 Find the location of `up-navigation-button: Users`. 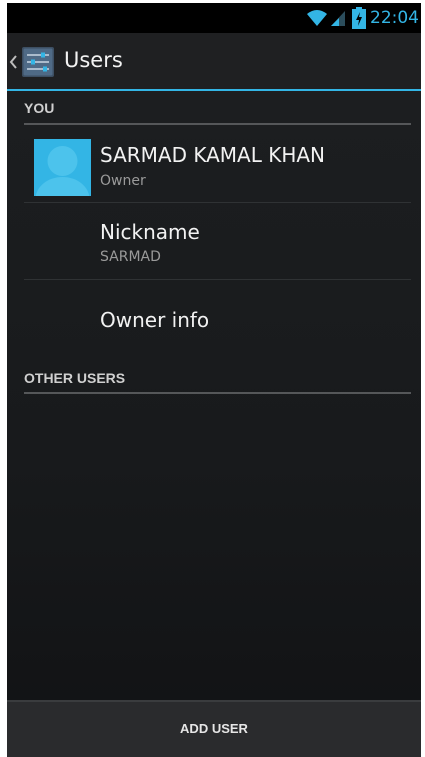

up-navigation-button: Users is located at coordinates (65, 61).